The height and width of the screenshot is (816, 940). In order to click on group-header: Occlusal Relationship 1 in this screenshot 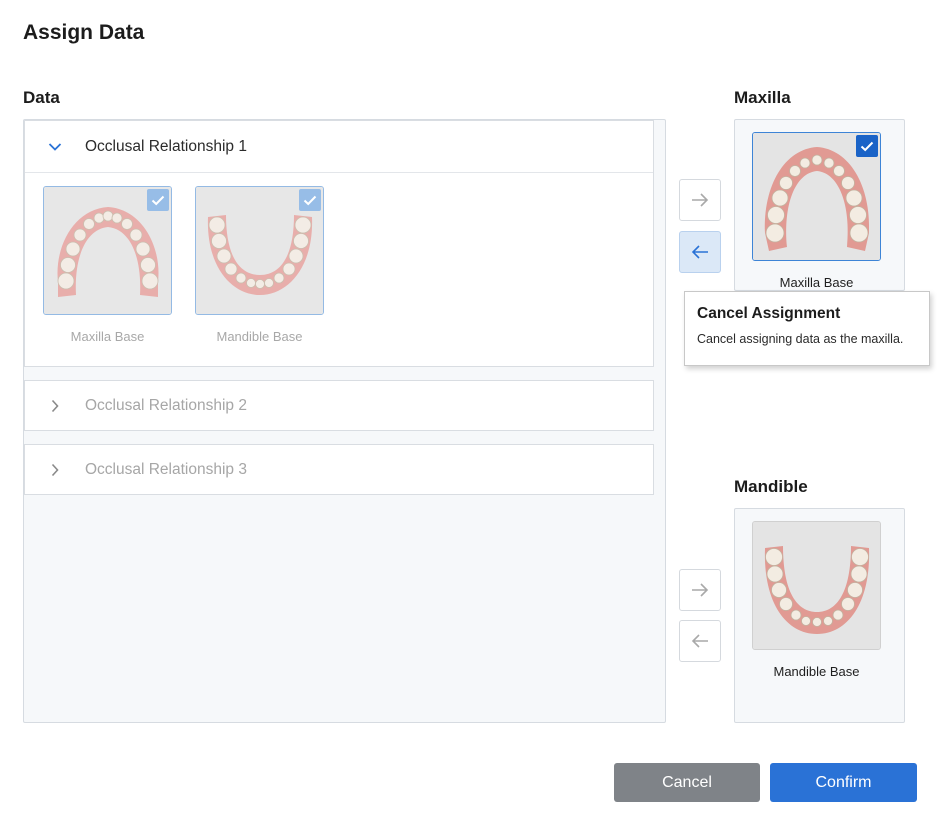, I will do `click(339, 147)`.